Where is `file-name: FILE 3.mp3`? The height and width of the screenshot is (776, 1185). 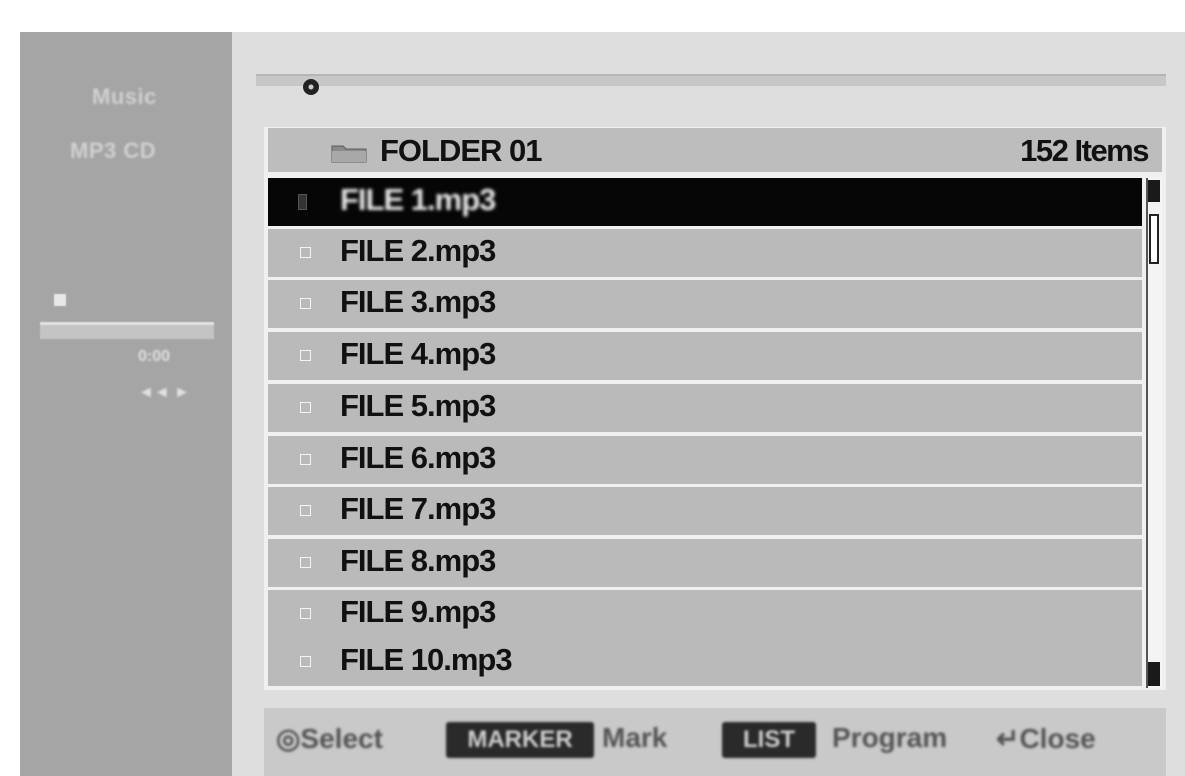 file-name: FILE 3.mp3 is located at coordinates (418, 301).